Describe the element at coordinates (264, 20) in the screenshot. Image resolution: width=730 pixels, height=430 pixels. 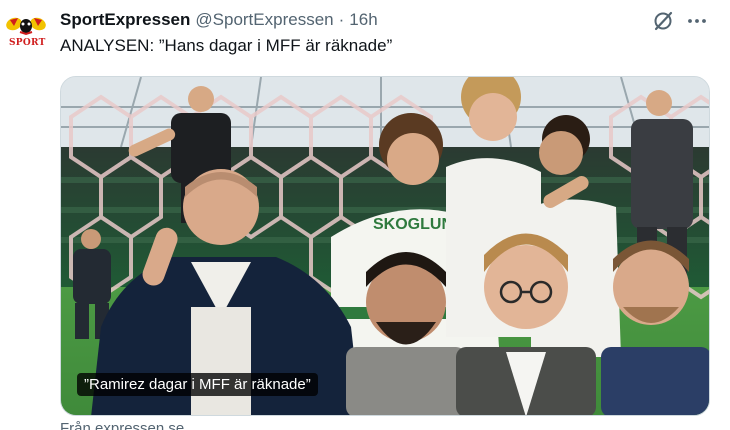
I see `user-handle: @SportExpressen` at that location.